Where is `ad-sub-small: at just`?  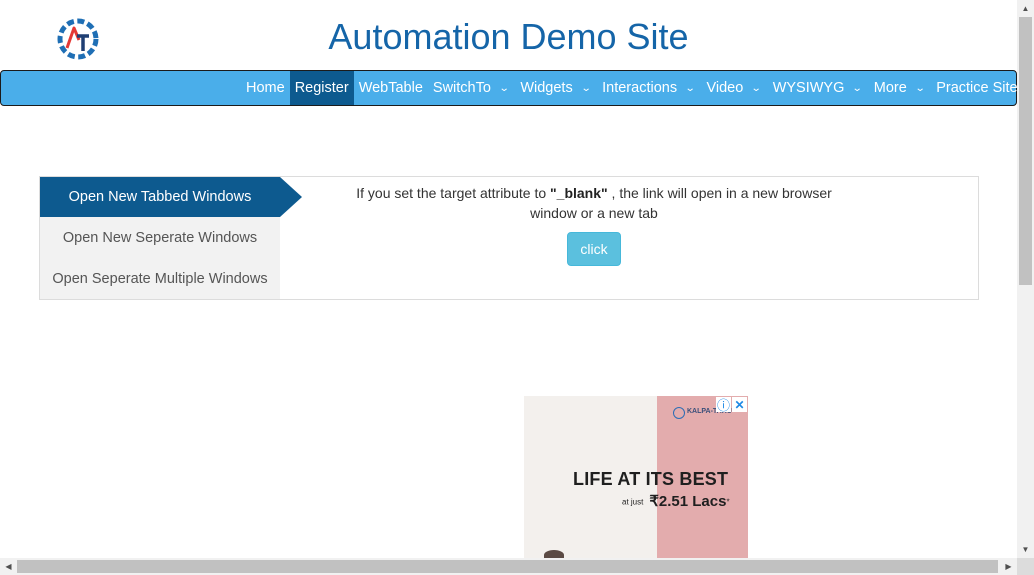 ad-sub-small: at just is located at coordinates (633, 502).